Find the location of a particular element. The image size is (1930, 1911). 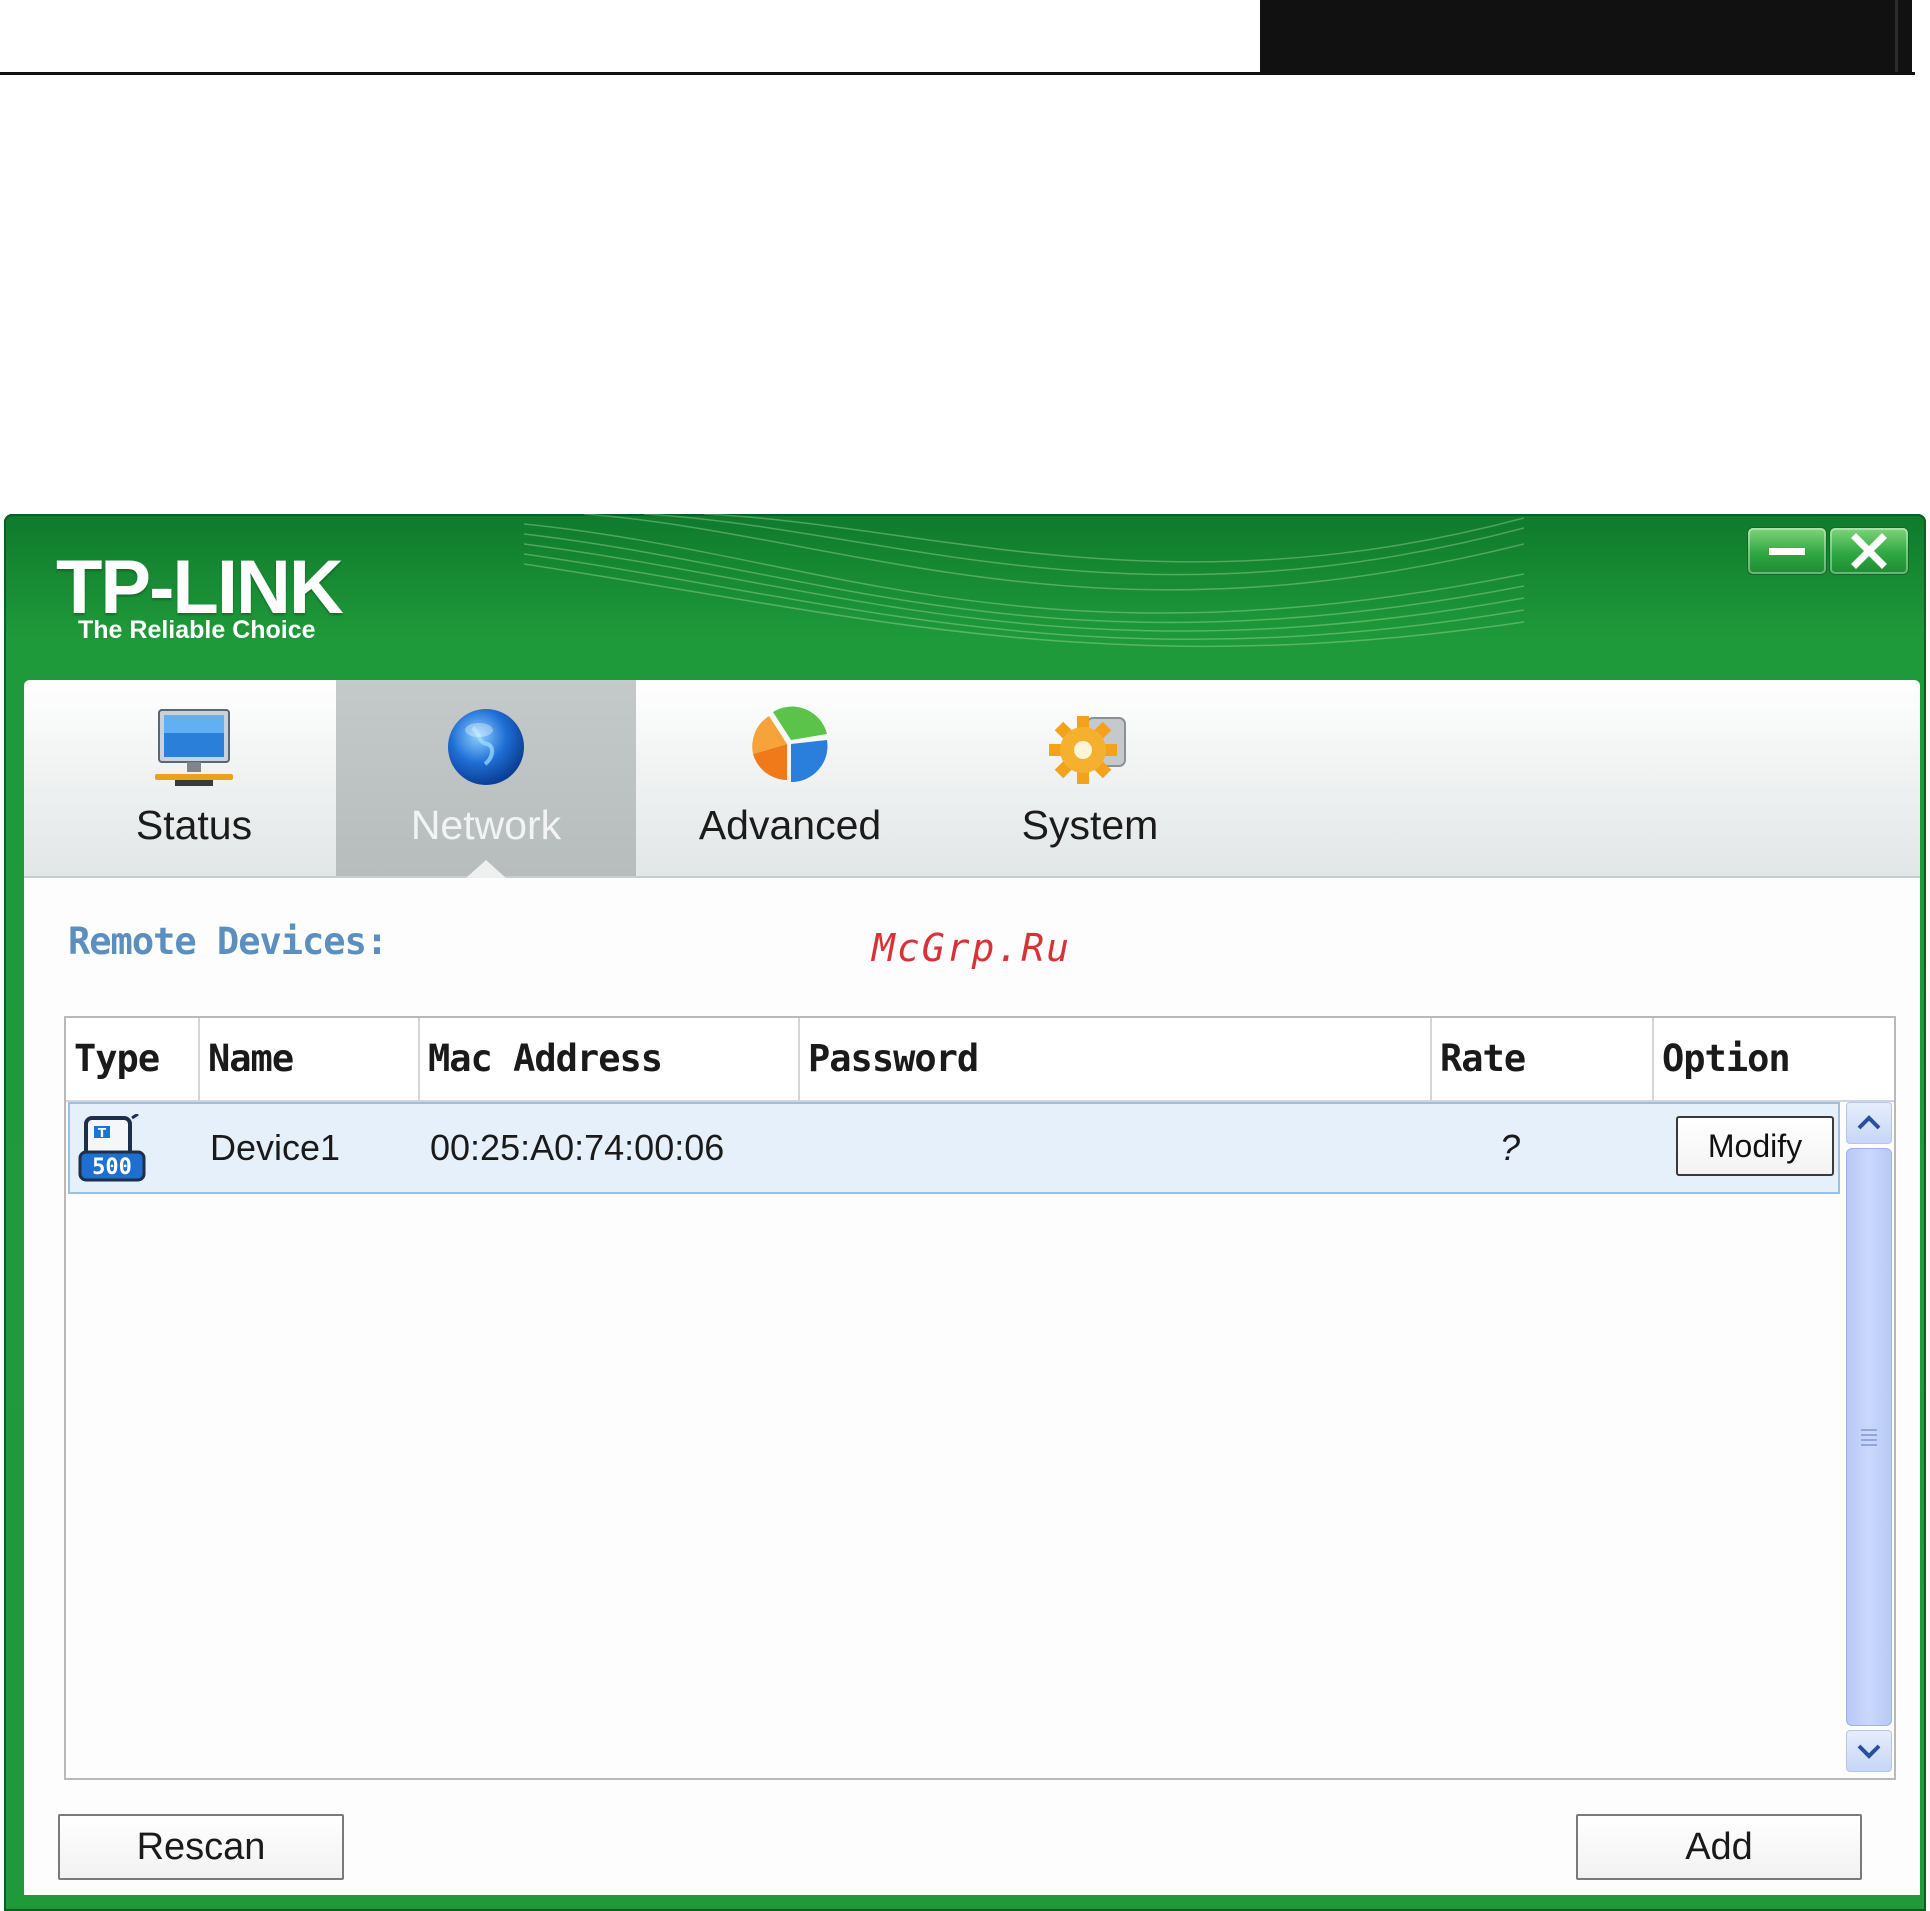

column-header-mac-address: Mac Address is located at coordinates (610, 1059).